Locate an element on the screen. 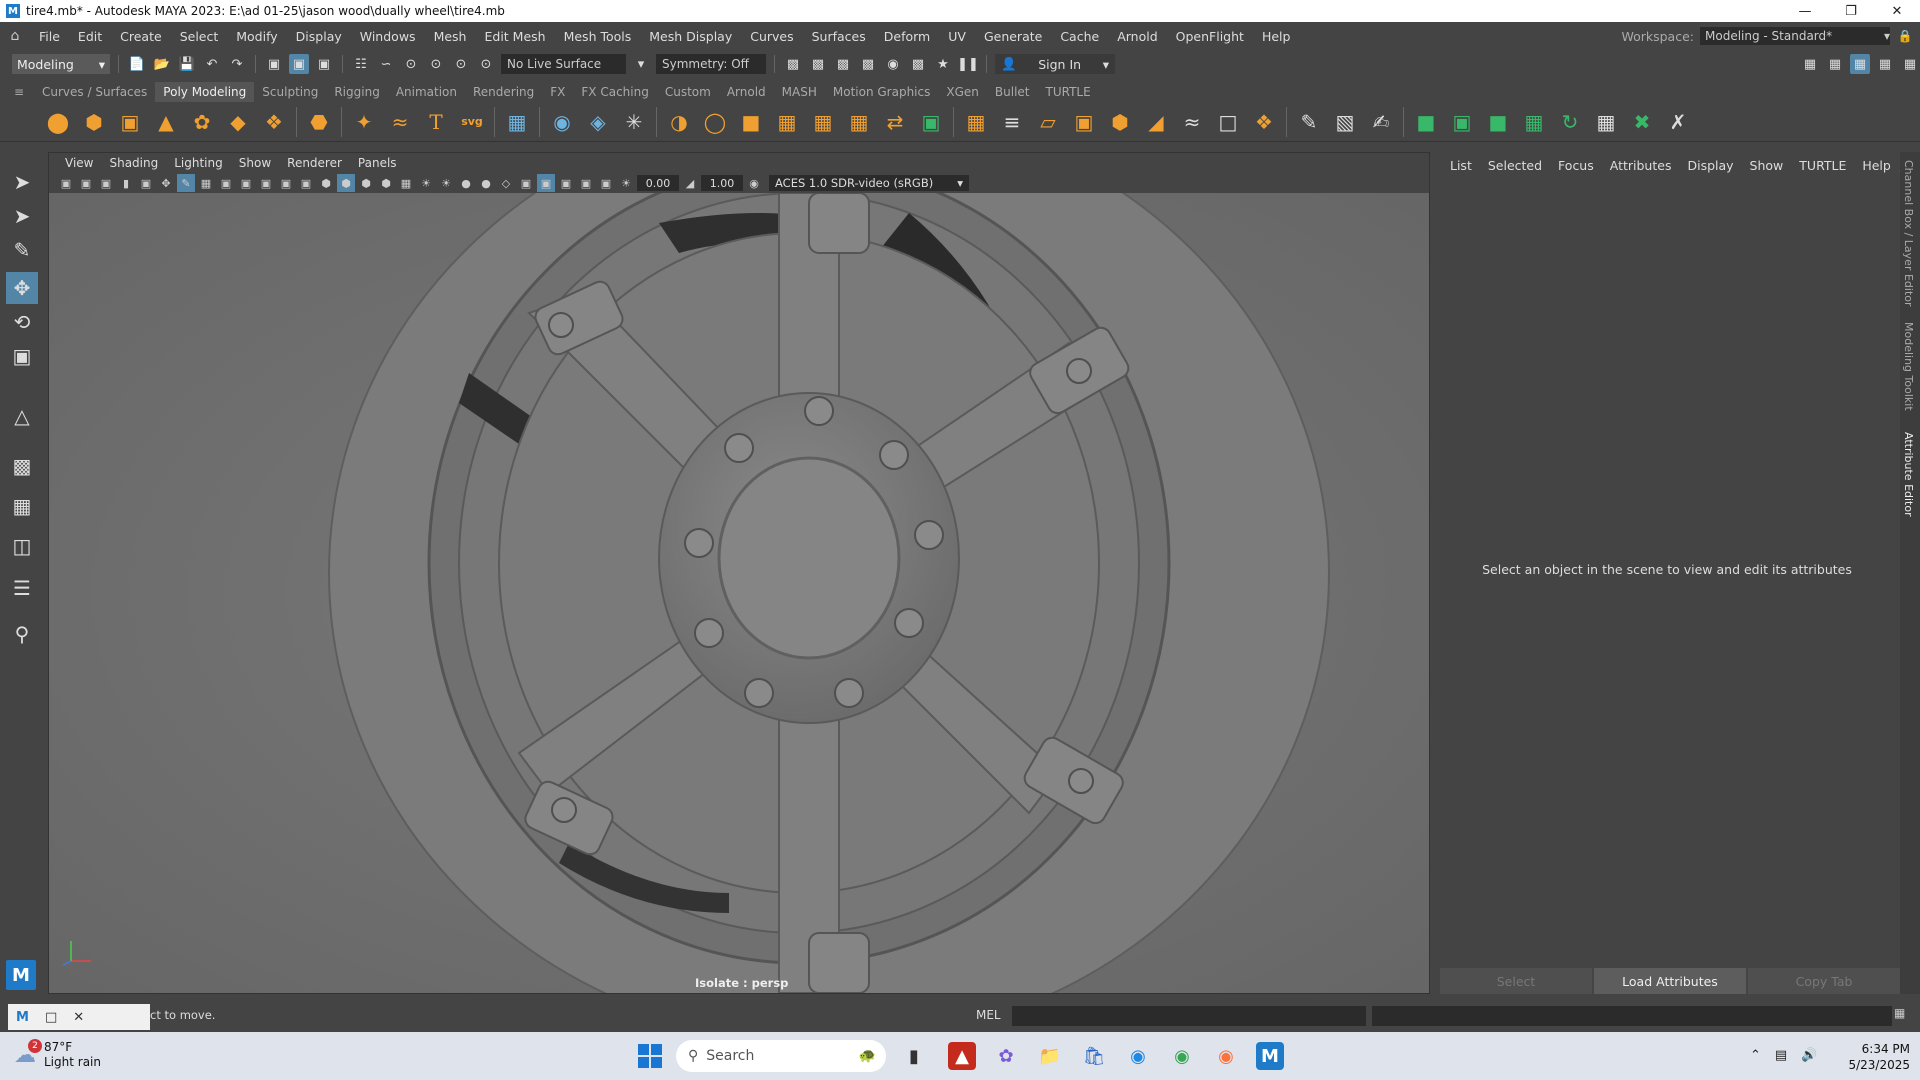 This screenshot has height=1080, width=1920. bookmark-icon: ▮ is located at coordinates (126, 183).